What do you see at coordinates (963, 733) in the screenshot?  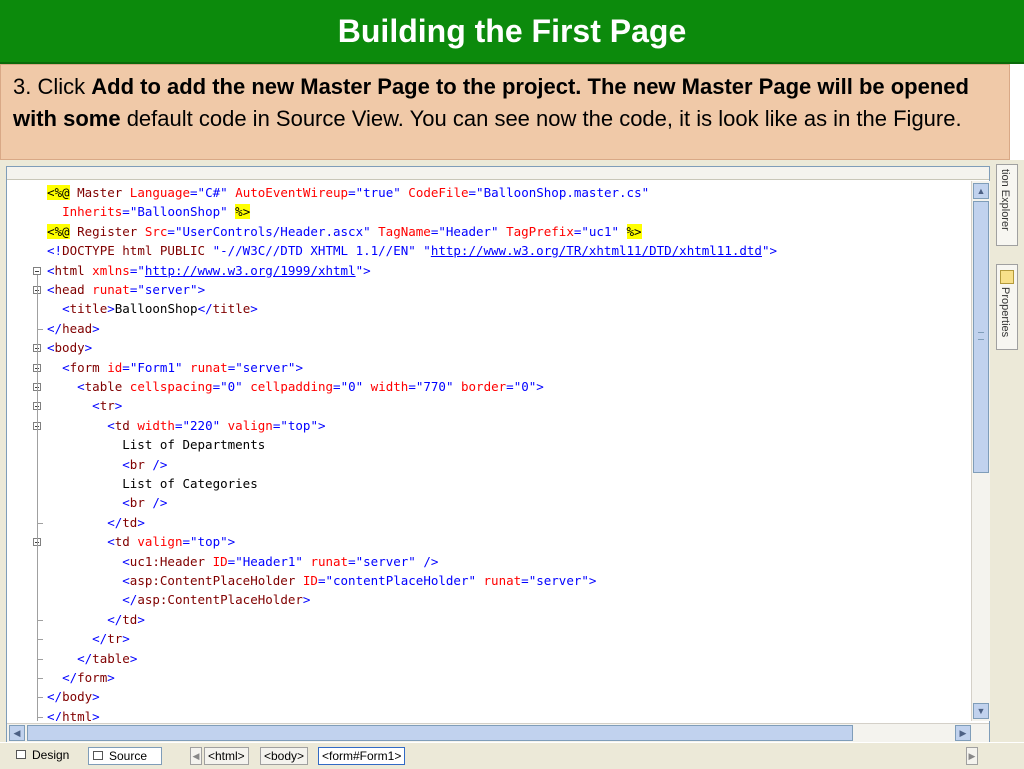 I see `scroll-right-arrow-icon: ▶` at bounding box center [963, 733].